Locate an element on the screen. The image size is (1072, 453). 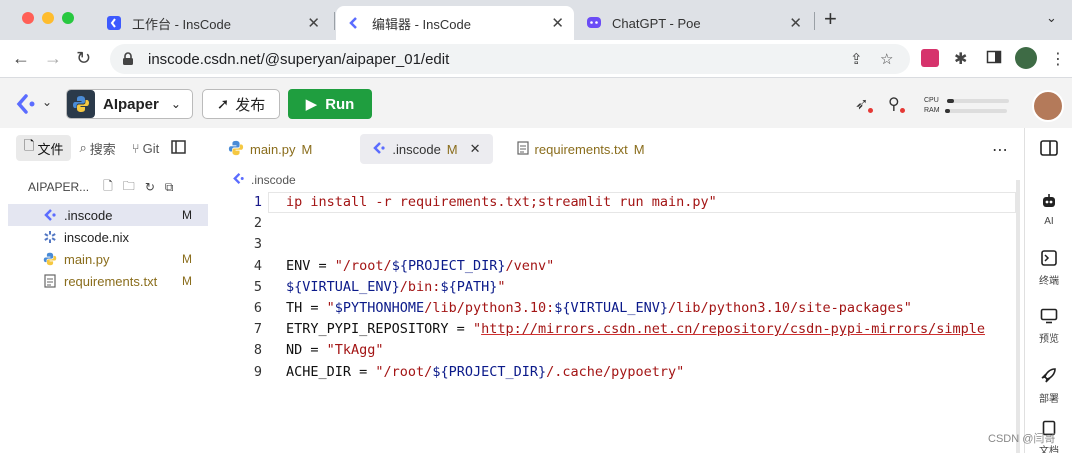
project-header: AIPAPER... 🗋 🗀 ↻ ⧉ is located at coordinates (108, 187).